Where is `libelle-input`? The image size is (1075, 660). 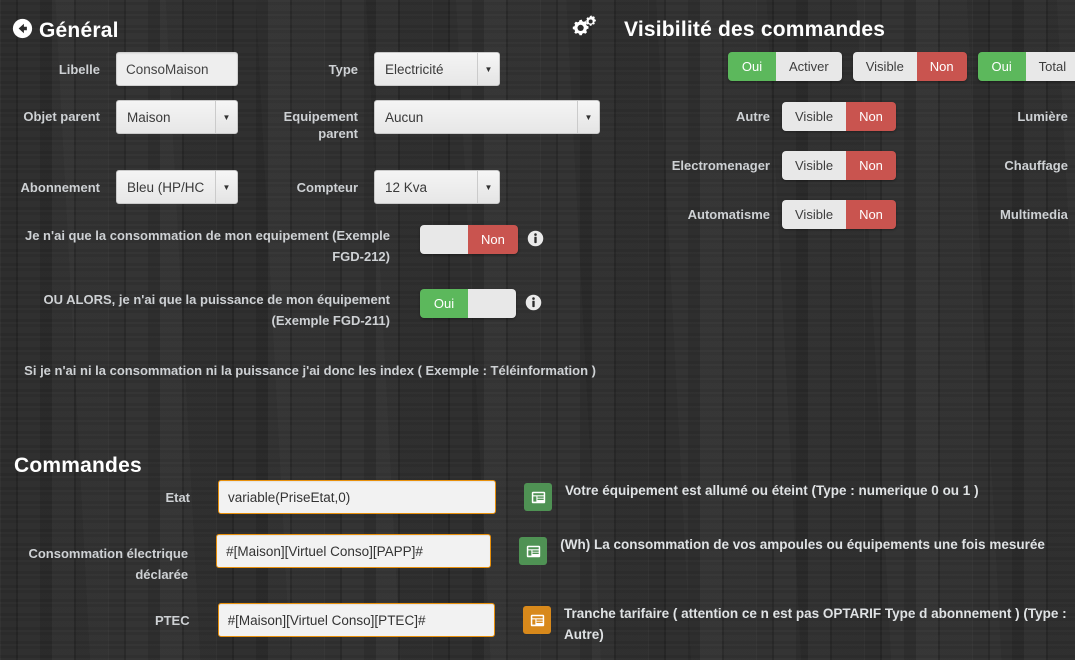
libelle-input is located at coordinates (177, 69).